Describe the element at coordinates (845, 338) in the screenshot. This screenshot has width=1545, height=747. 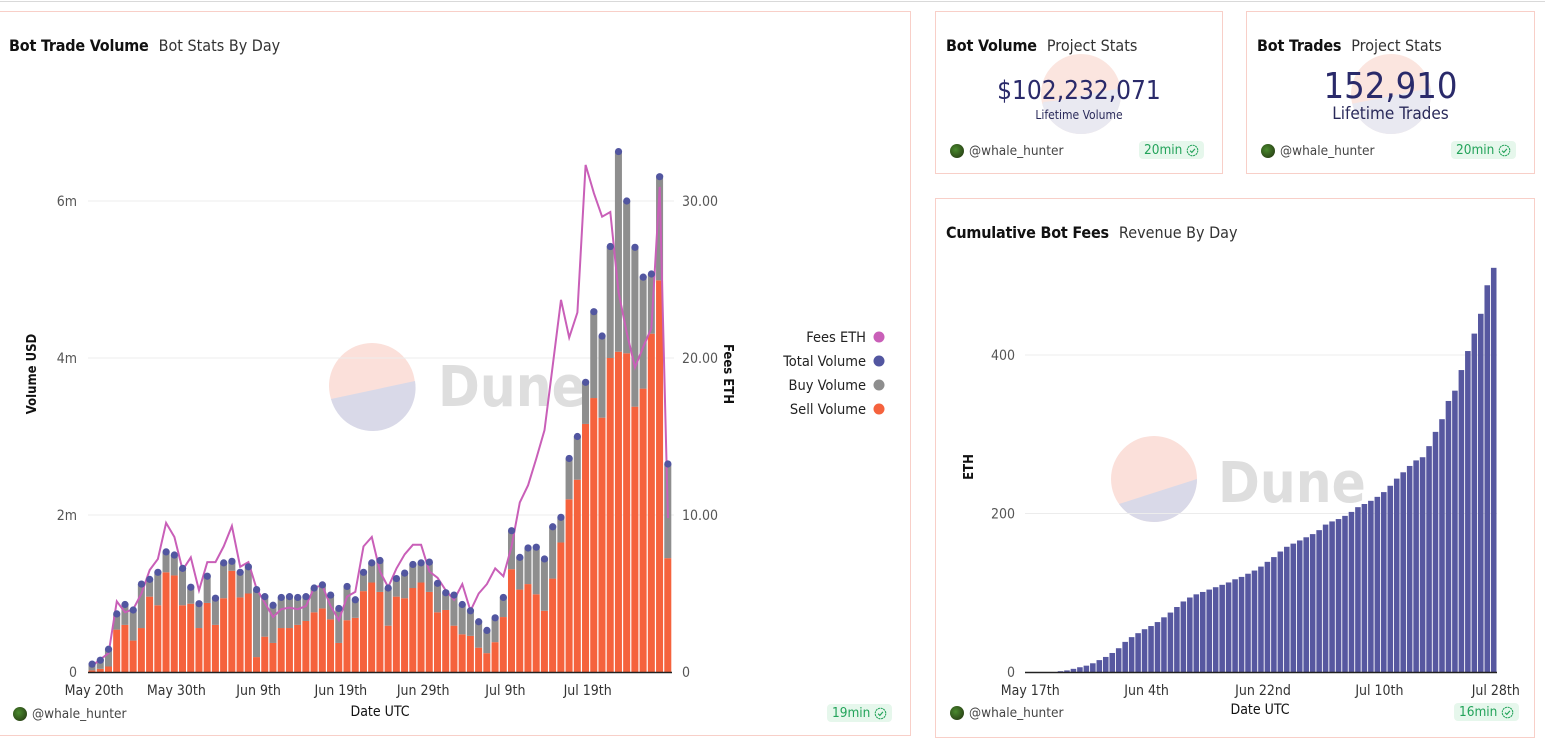
I see `legend-item: Fees ETH` at that location.